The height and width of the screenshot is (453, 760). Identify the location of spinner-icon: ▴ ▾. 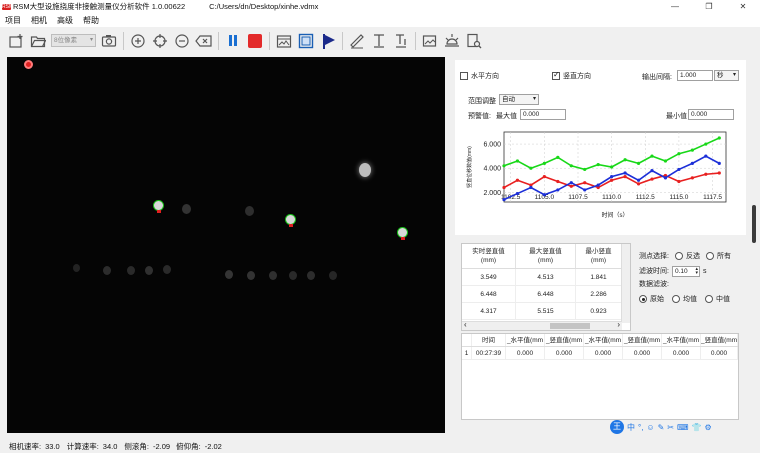
(696, 270).